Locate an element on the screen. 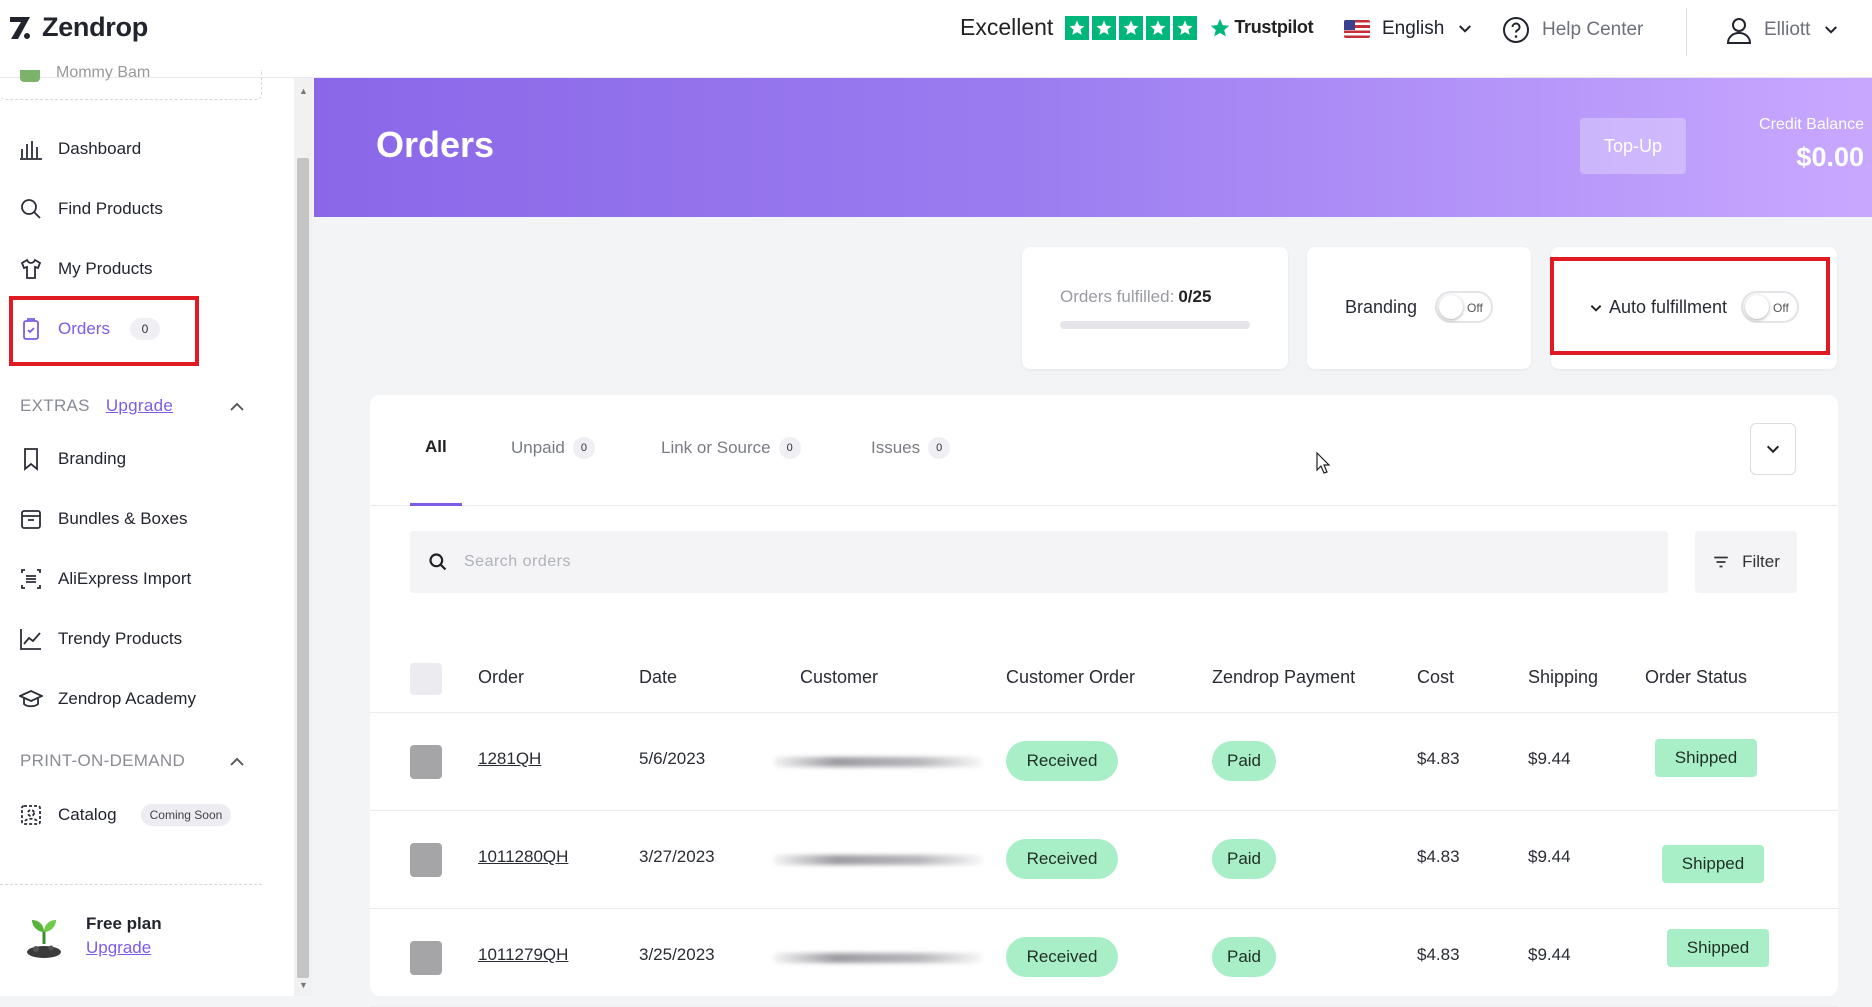 This screenshot has width=1872, height=1007. order-cost: $4.83 is located at coordinates (1438, 856).